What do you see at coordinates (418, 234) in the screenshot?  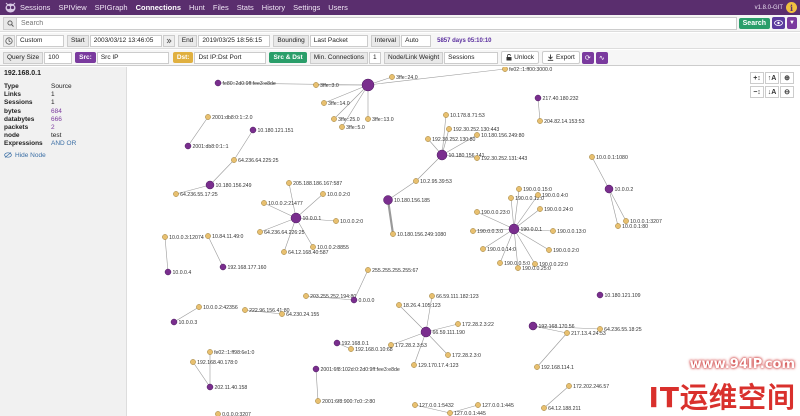 I see `graph-dest-node: 10.180.156.249:1080` at bounding box center [418, 234].